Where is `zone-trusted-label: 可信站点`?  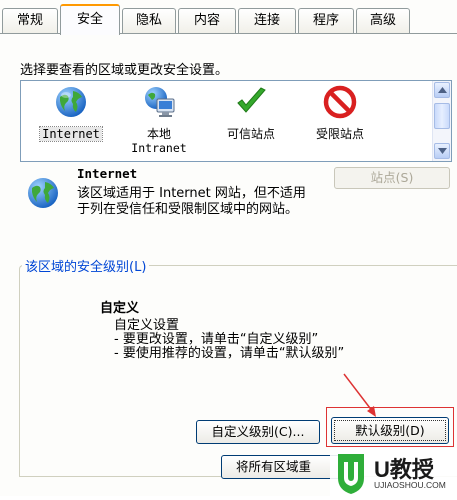
zone-trusted-label: 可信站点 is located at coordinates (250, 134).